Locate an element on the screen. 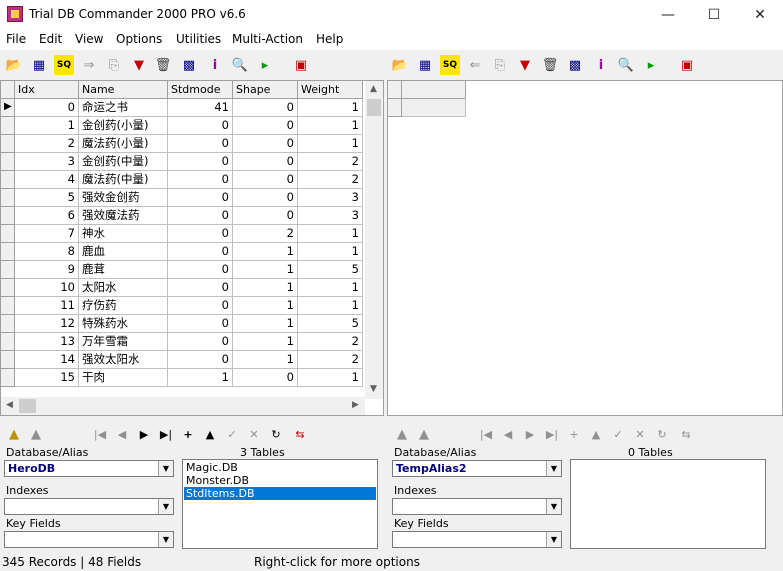  cell-weight: 3 is located at coordinates (330, 198).